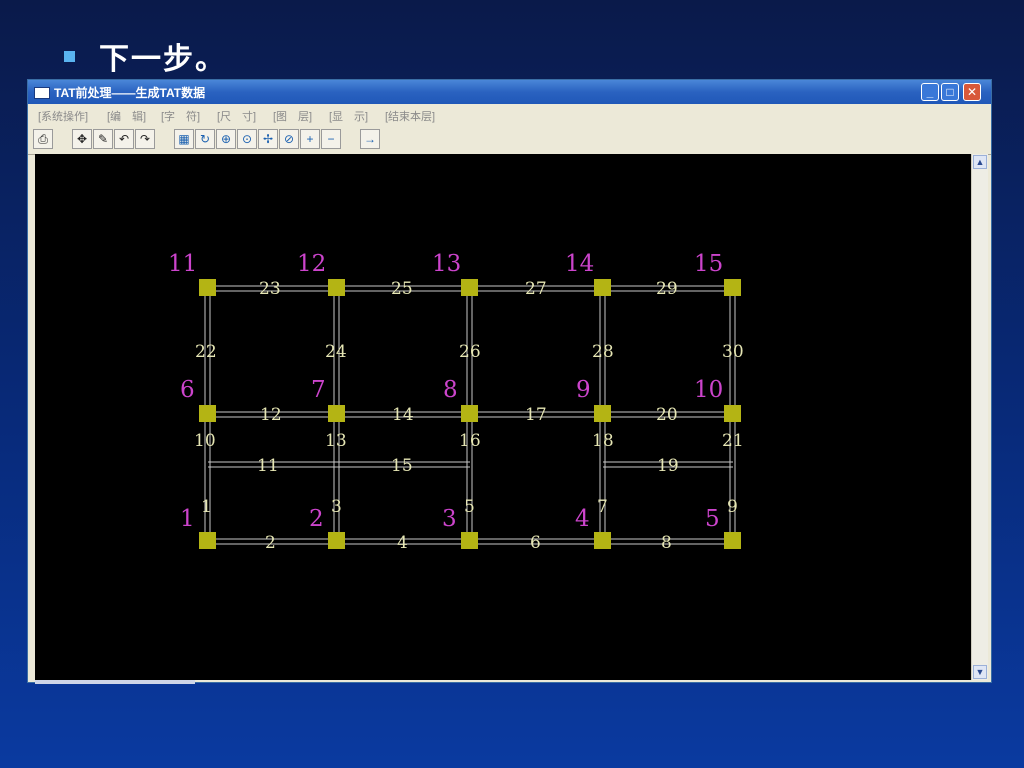 This screenshot has width=1024, height=768. What do you see at coordinates (708, 264) in the screenshot?
I see `node-label: 15` at bounding box center [708, 264].